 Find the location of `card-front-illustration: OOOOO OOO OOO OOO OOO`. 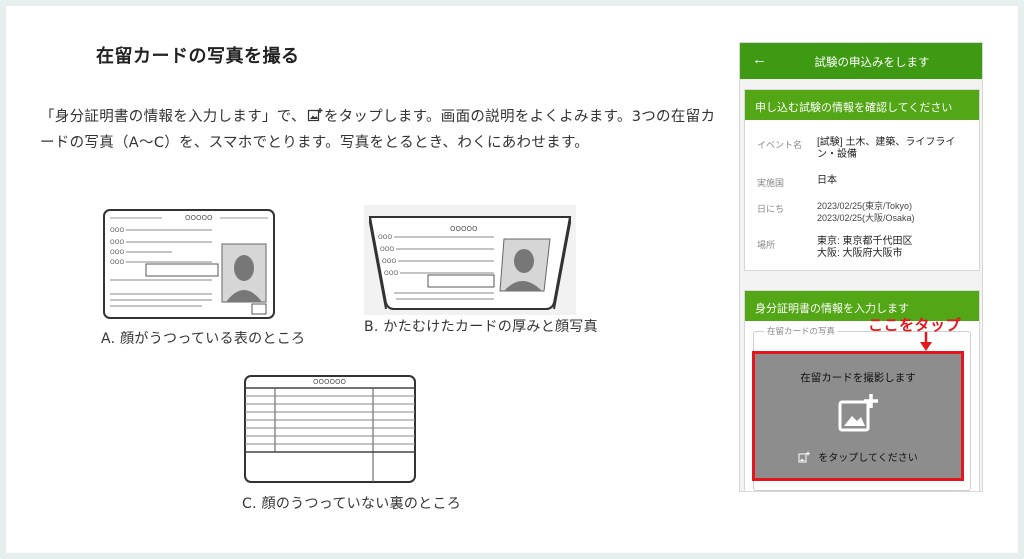

card-front-illustration: OOOOO OOO OOO OOO OOO is located at coordinates (189, 264).